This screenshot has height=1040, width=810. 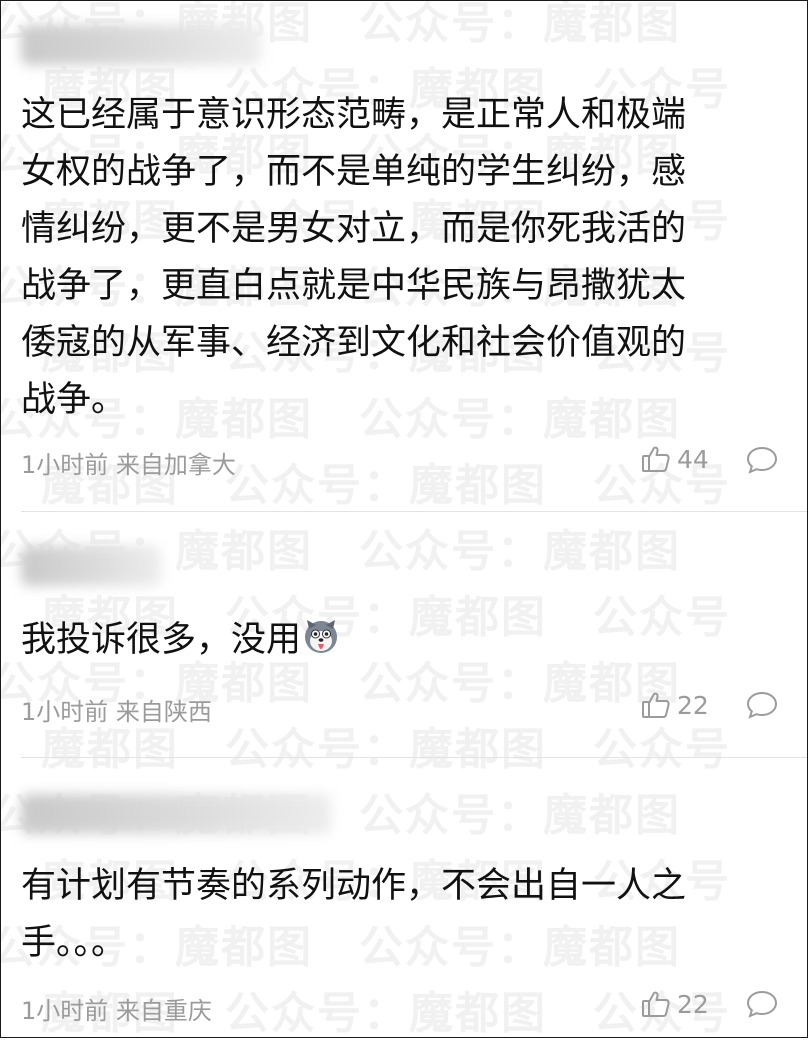 What do you see at coordinates (406, 640) in the screenshot?
I see `comment-text: 我投诉很多，没用` at bounding box center [406, 640].